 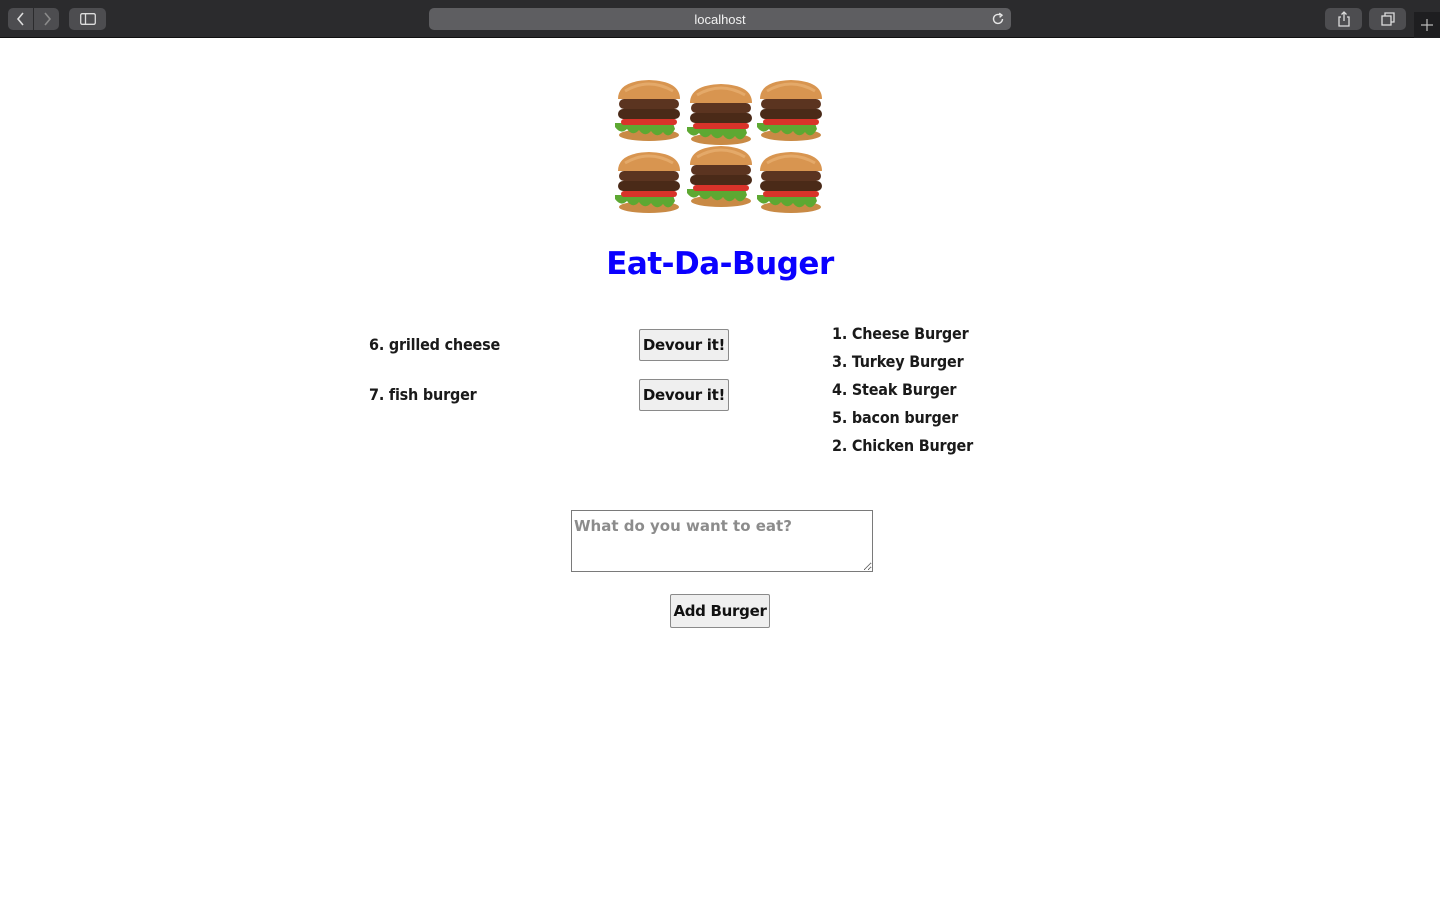 What do you see at coordinates (559, 345) in the screenshot?
I see `list-item-not-devoured: 6. grilled cheese Devour it!` at bounding box center [559, 345].